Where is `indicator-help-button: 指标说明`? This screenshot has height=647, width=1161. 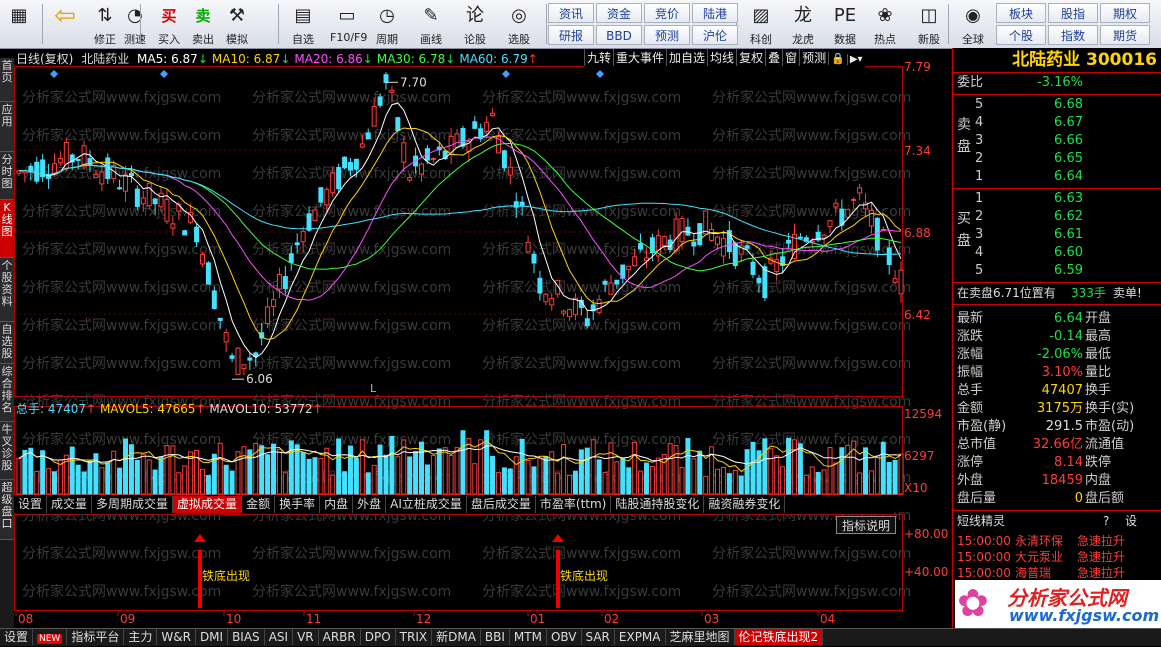 indicator-help-button: 指标说明 is located at coordinates (866, 525).